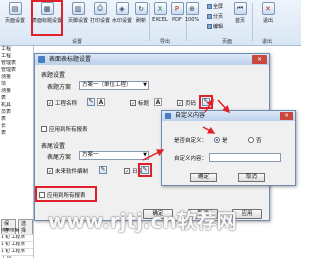 The image size is (320, 258). Describe the element at coordinates (47, 18) in the screenshot. I see `highlight-header-setup` at that location.